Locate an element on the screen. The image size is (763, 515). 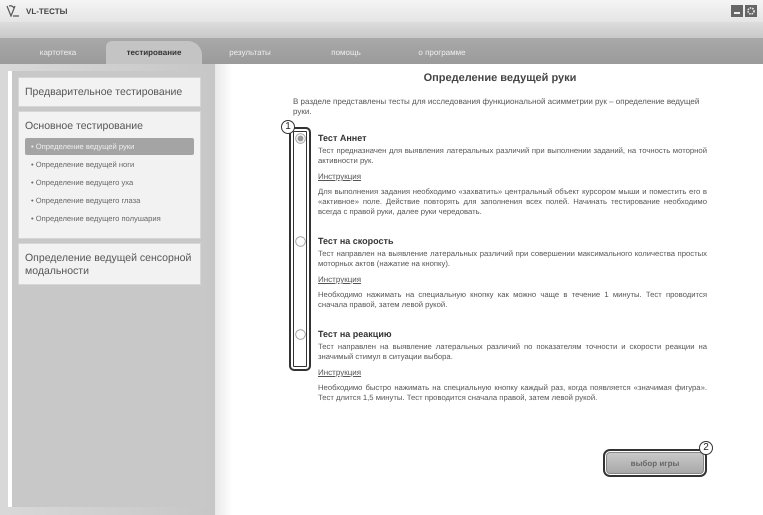
tab: тестирование is located at coordinates (154, 52).